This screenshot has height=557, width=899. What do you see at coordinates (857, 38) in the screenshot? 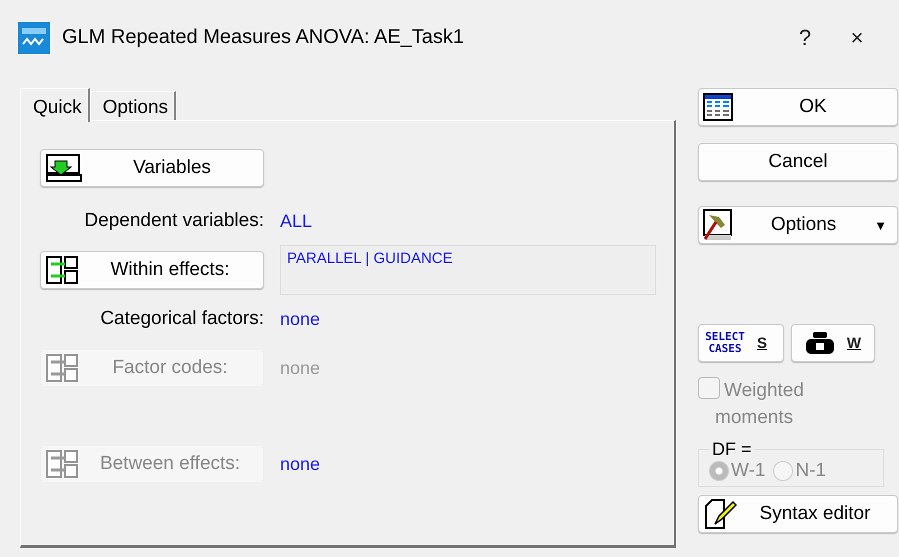
I see `close-button: ×` at bounding box center [857, 38].